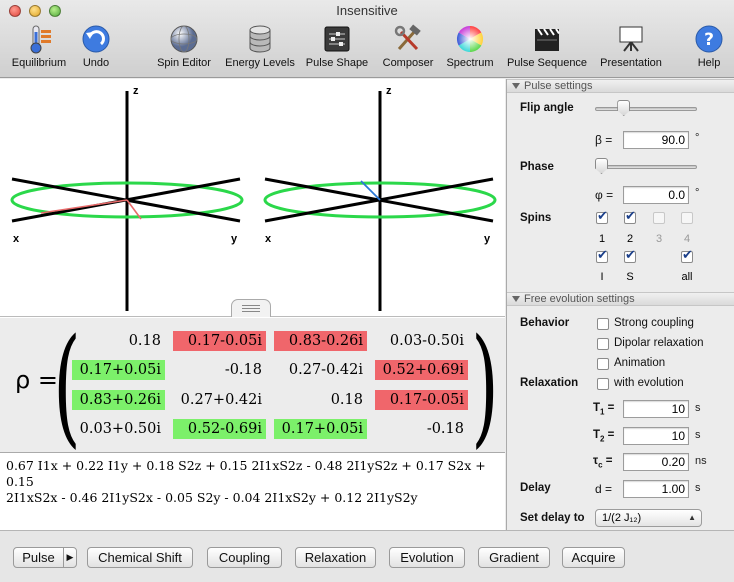 The height and width of the screenshot is (582, 734). I want to click on matrix-cell: 0.18, so click(144, 341).